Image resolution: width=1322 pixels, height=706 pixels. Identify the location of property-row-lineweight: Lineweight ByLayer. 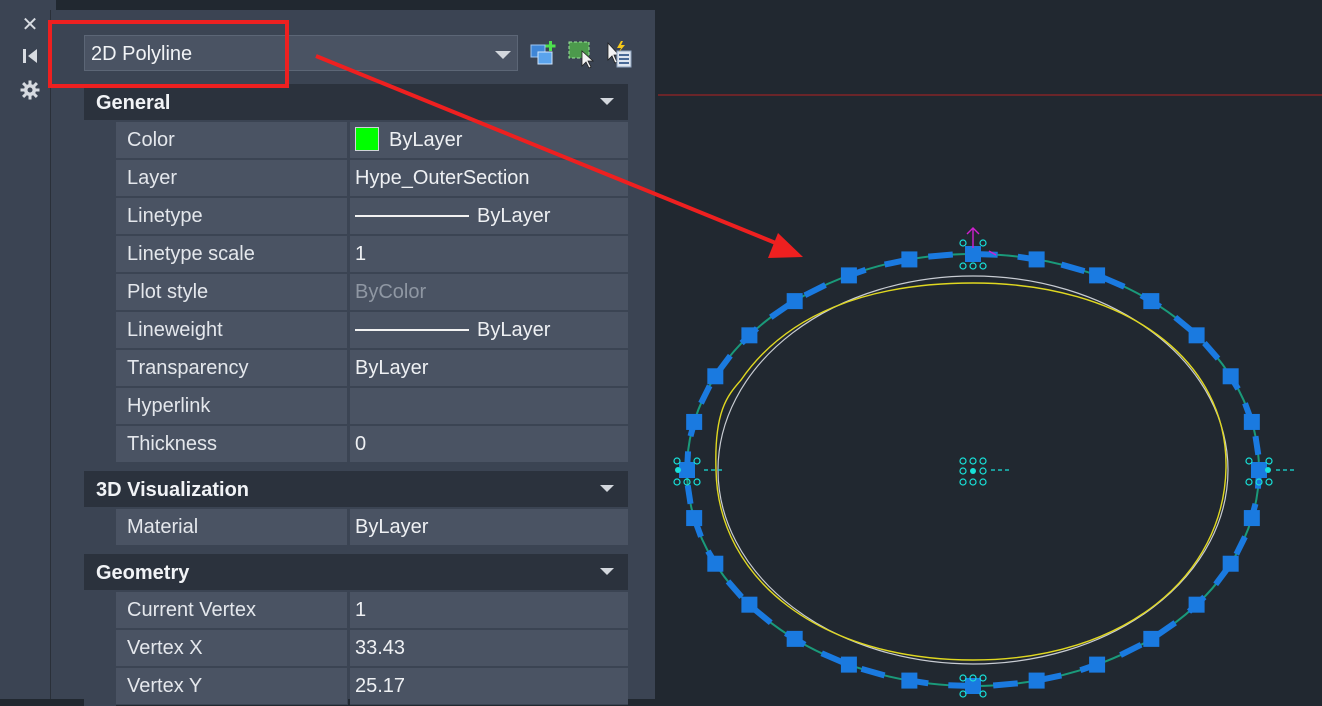
(356, 331).